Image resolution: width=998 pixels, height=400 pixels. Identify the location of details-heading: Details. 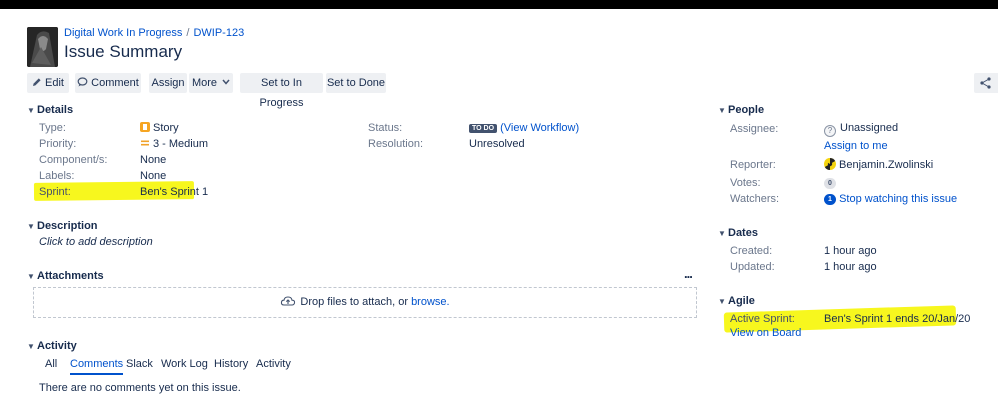
(55, 110).